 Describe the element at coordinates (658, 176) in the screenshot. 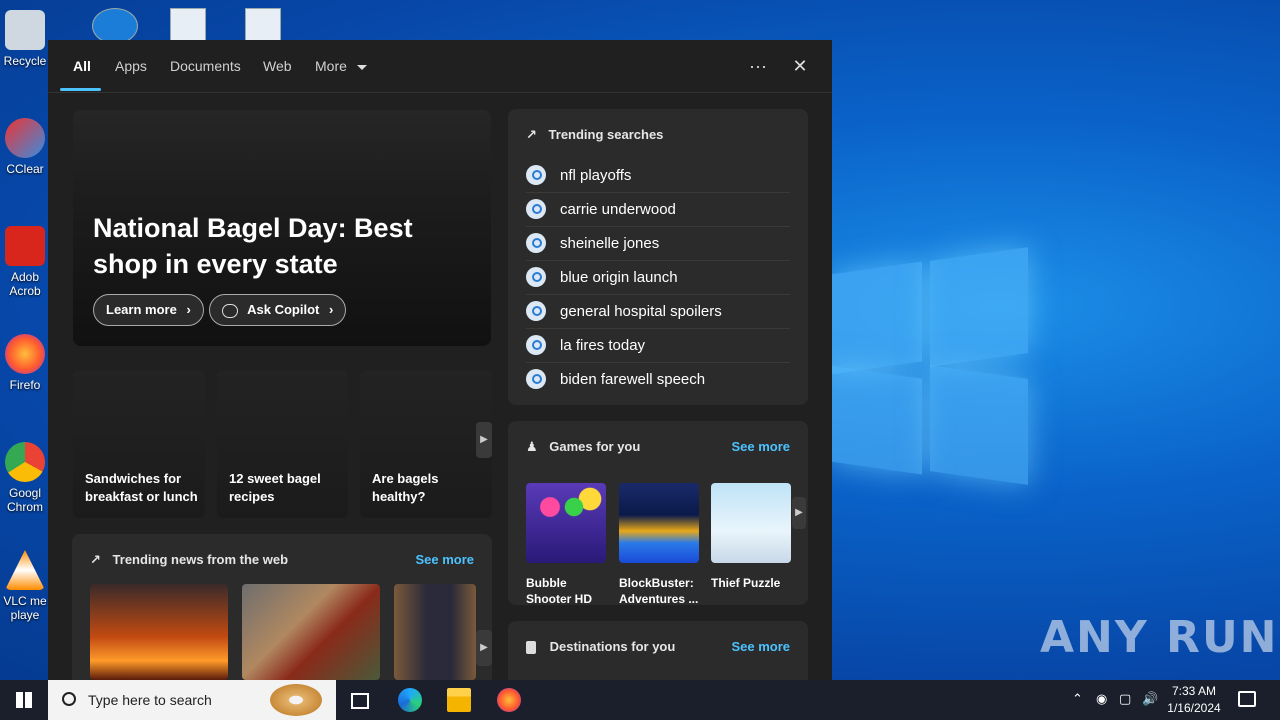

I see `trending-search-item: nfl playoffs` at that location.